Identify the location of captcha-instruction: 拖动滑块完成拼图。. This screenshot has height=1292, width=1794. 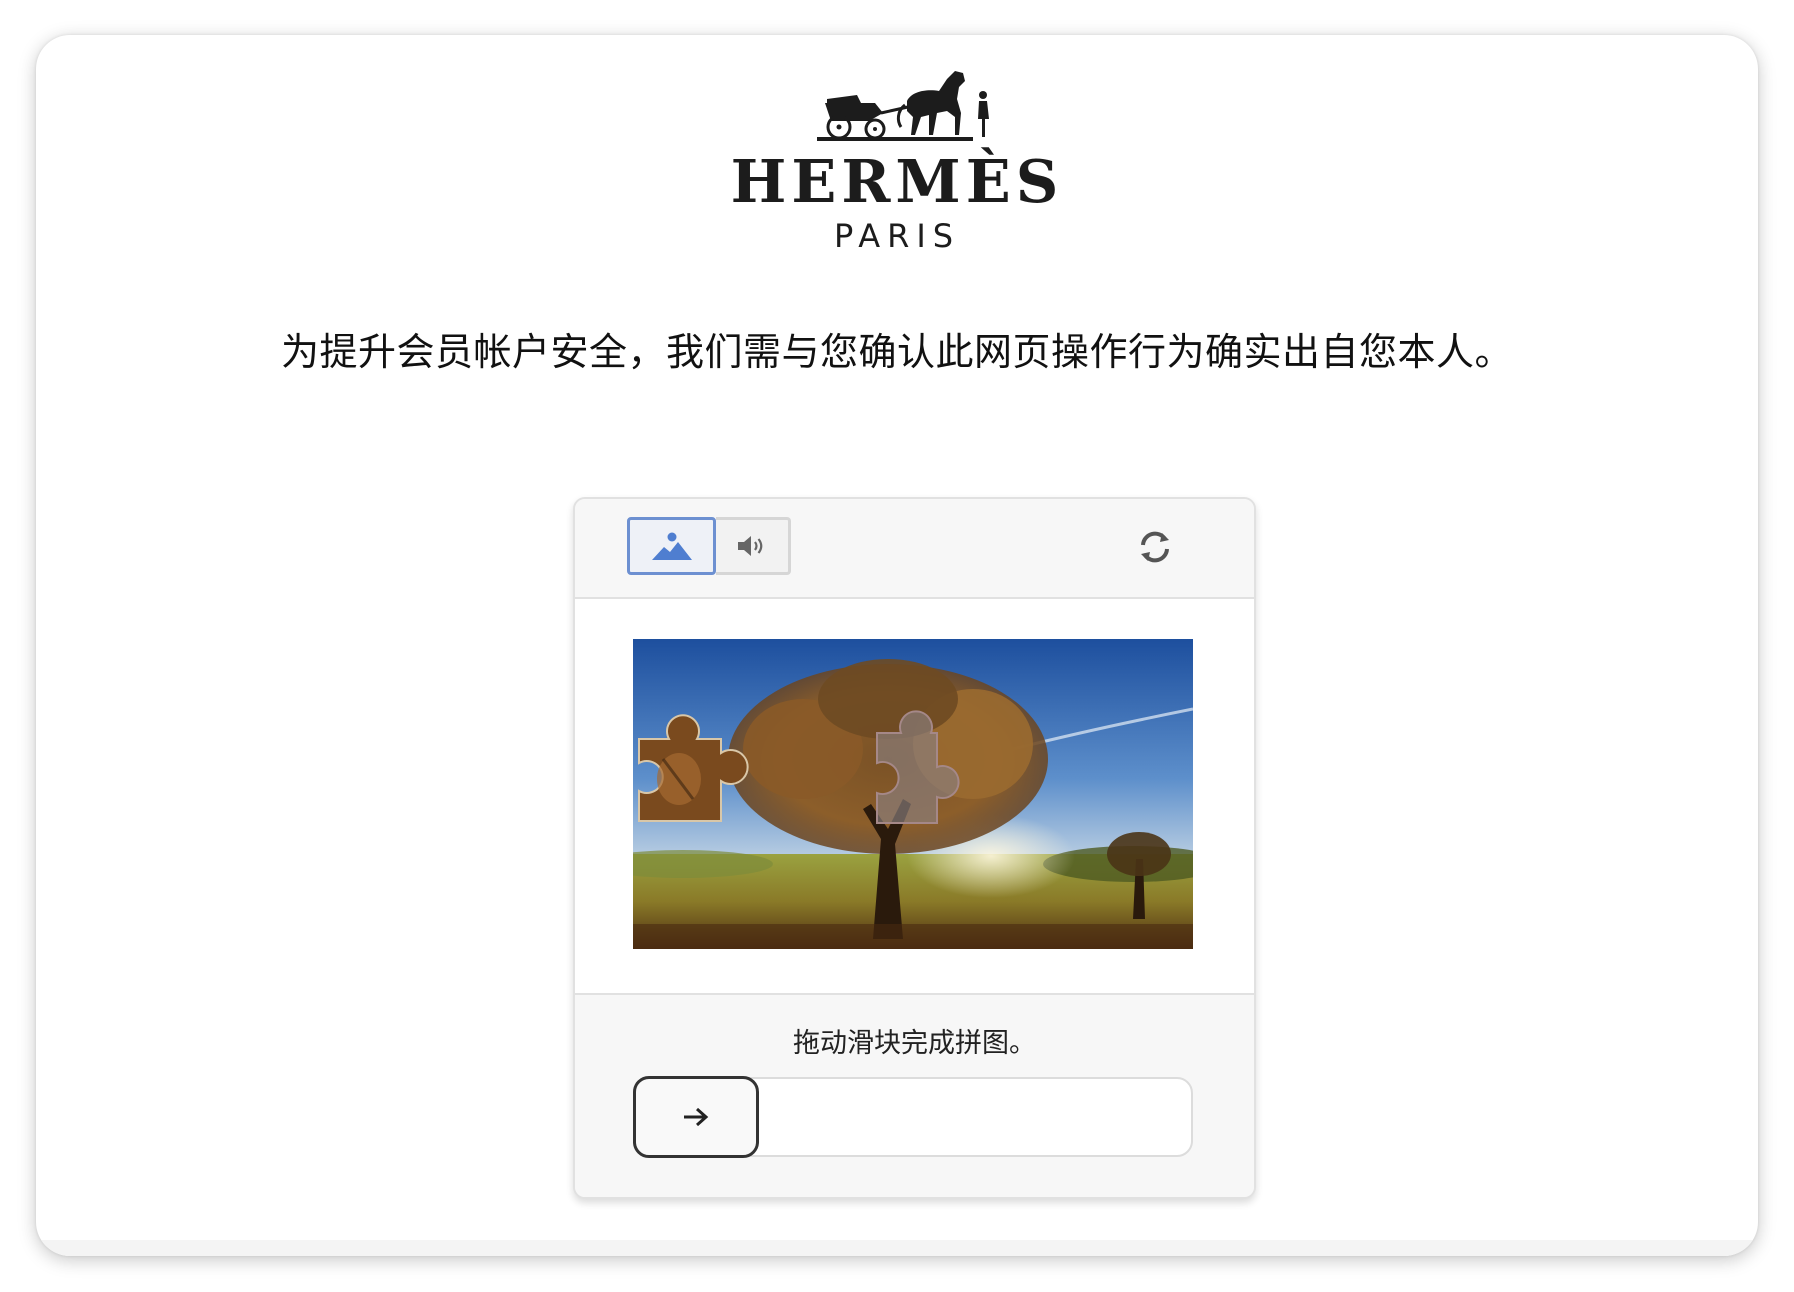
(914, 1043).